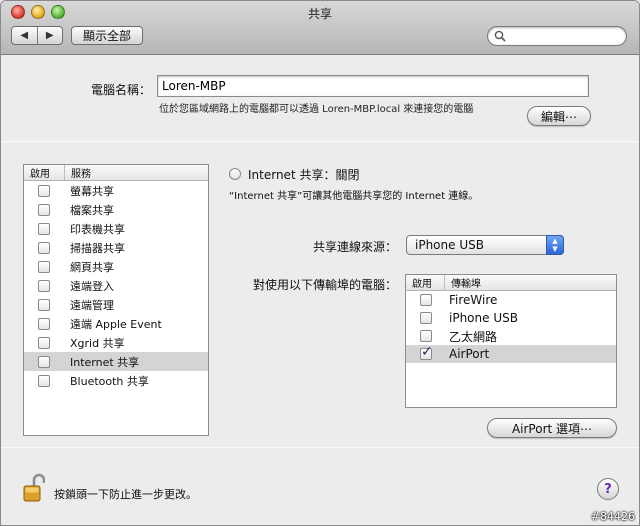  Describe the element at coordinates (235, 174) in the screenshot. I see `internet-sharing-status-indicator` at that location.